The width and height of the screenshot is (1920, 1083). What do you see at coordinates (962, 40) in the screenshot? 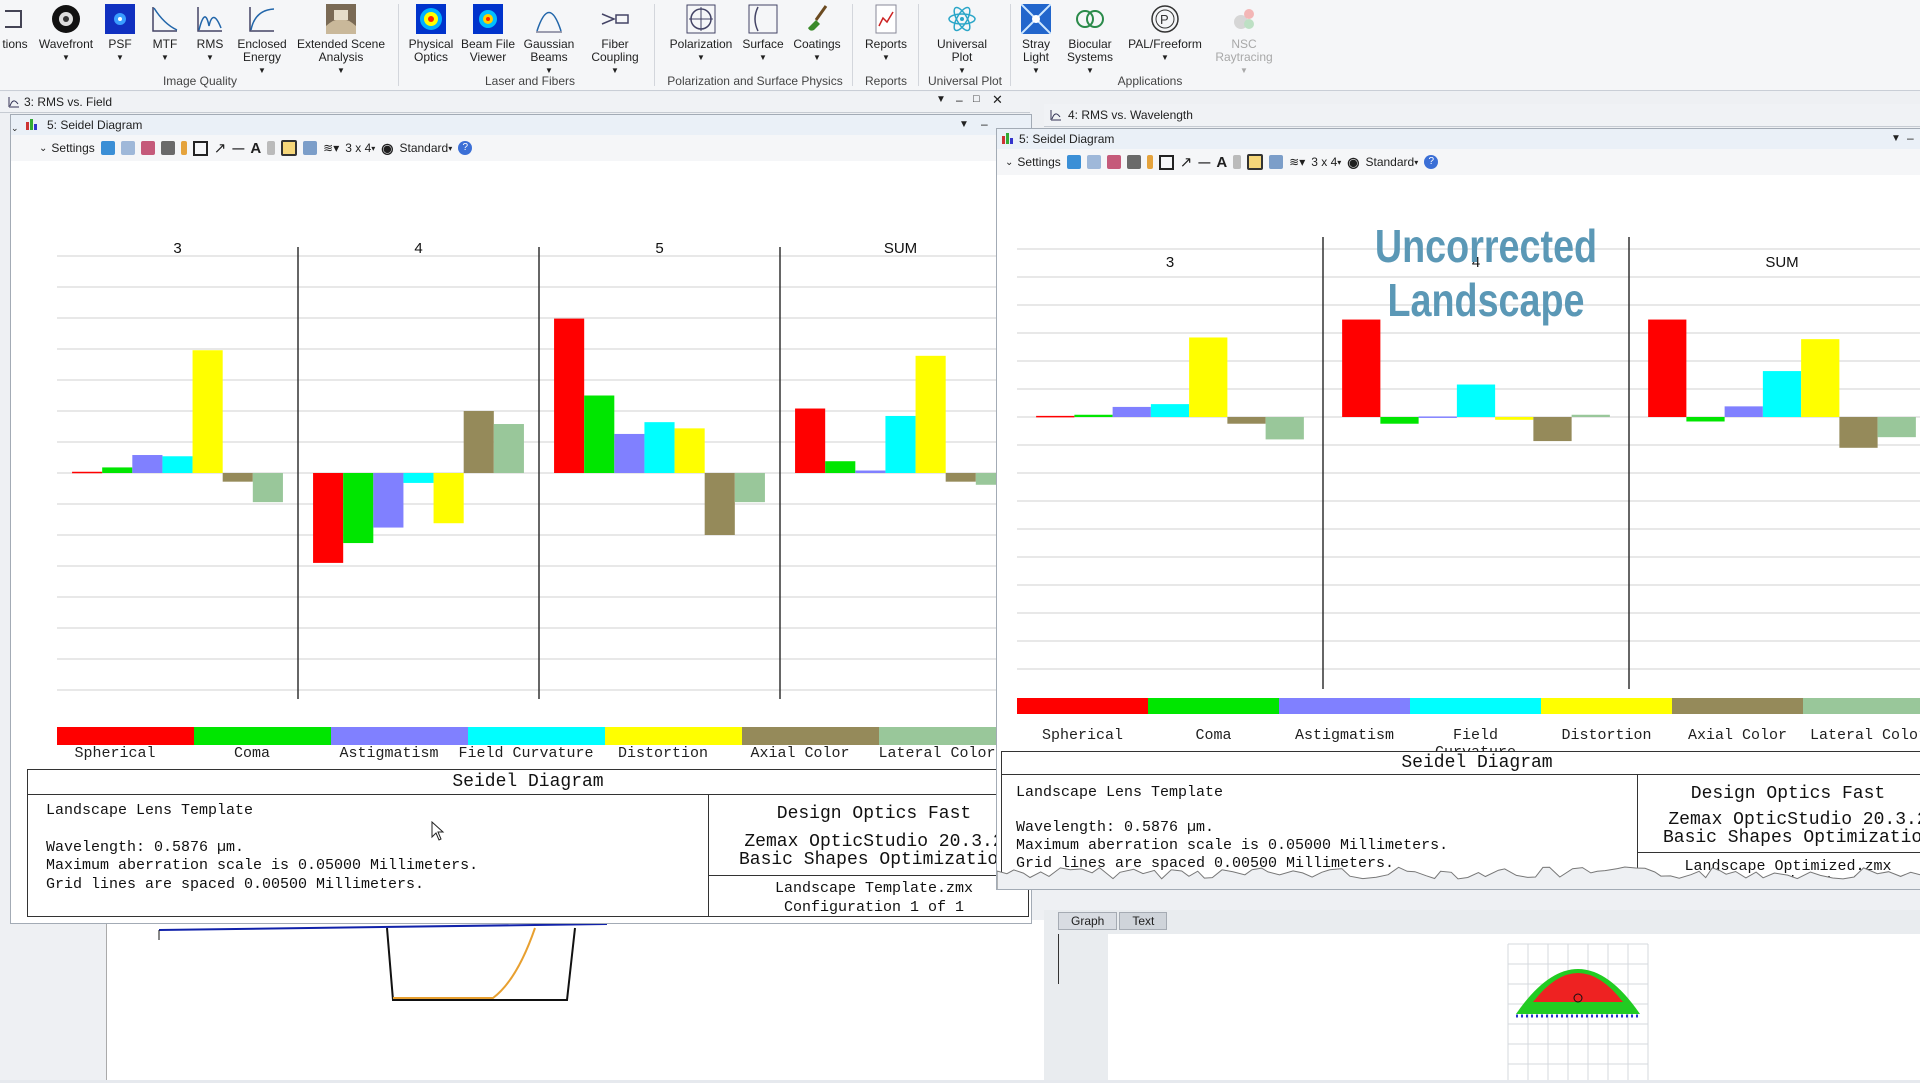
I see `universal-plot-button: Universal Plot ▼` at bounding box center [962, 40].